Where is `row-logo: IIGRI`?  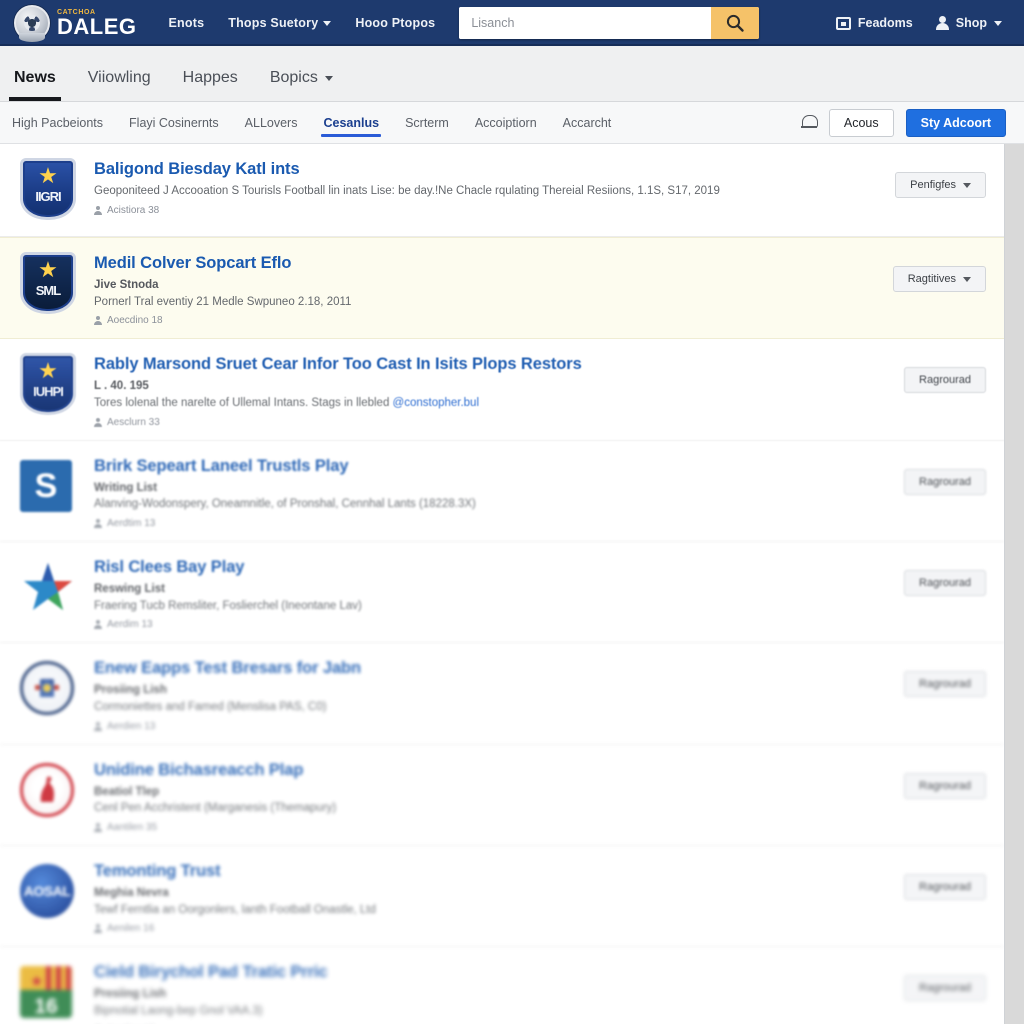 row-logo: IIGRI is located at coordinates (48, 189).